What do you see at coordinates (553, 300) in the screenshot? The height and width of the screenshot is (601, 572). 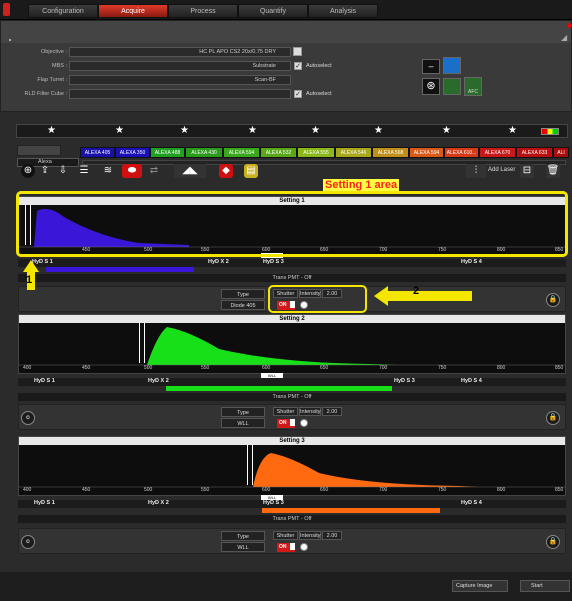 I see `setting1-lock-icon: 🔒` at bounding box center [553, 300].